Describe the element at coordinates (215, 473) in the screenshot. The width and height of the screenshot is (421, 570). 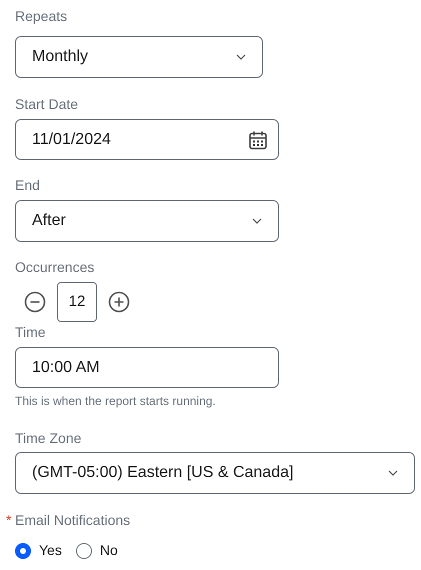
I see `dropdown: (GMT-05:00) Eastern [US & Canada]` at that location.